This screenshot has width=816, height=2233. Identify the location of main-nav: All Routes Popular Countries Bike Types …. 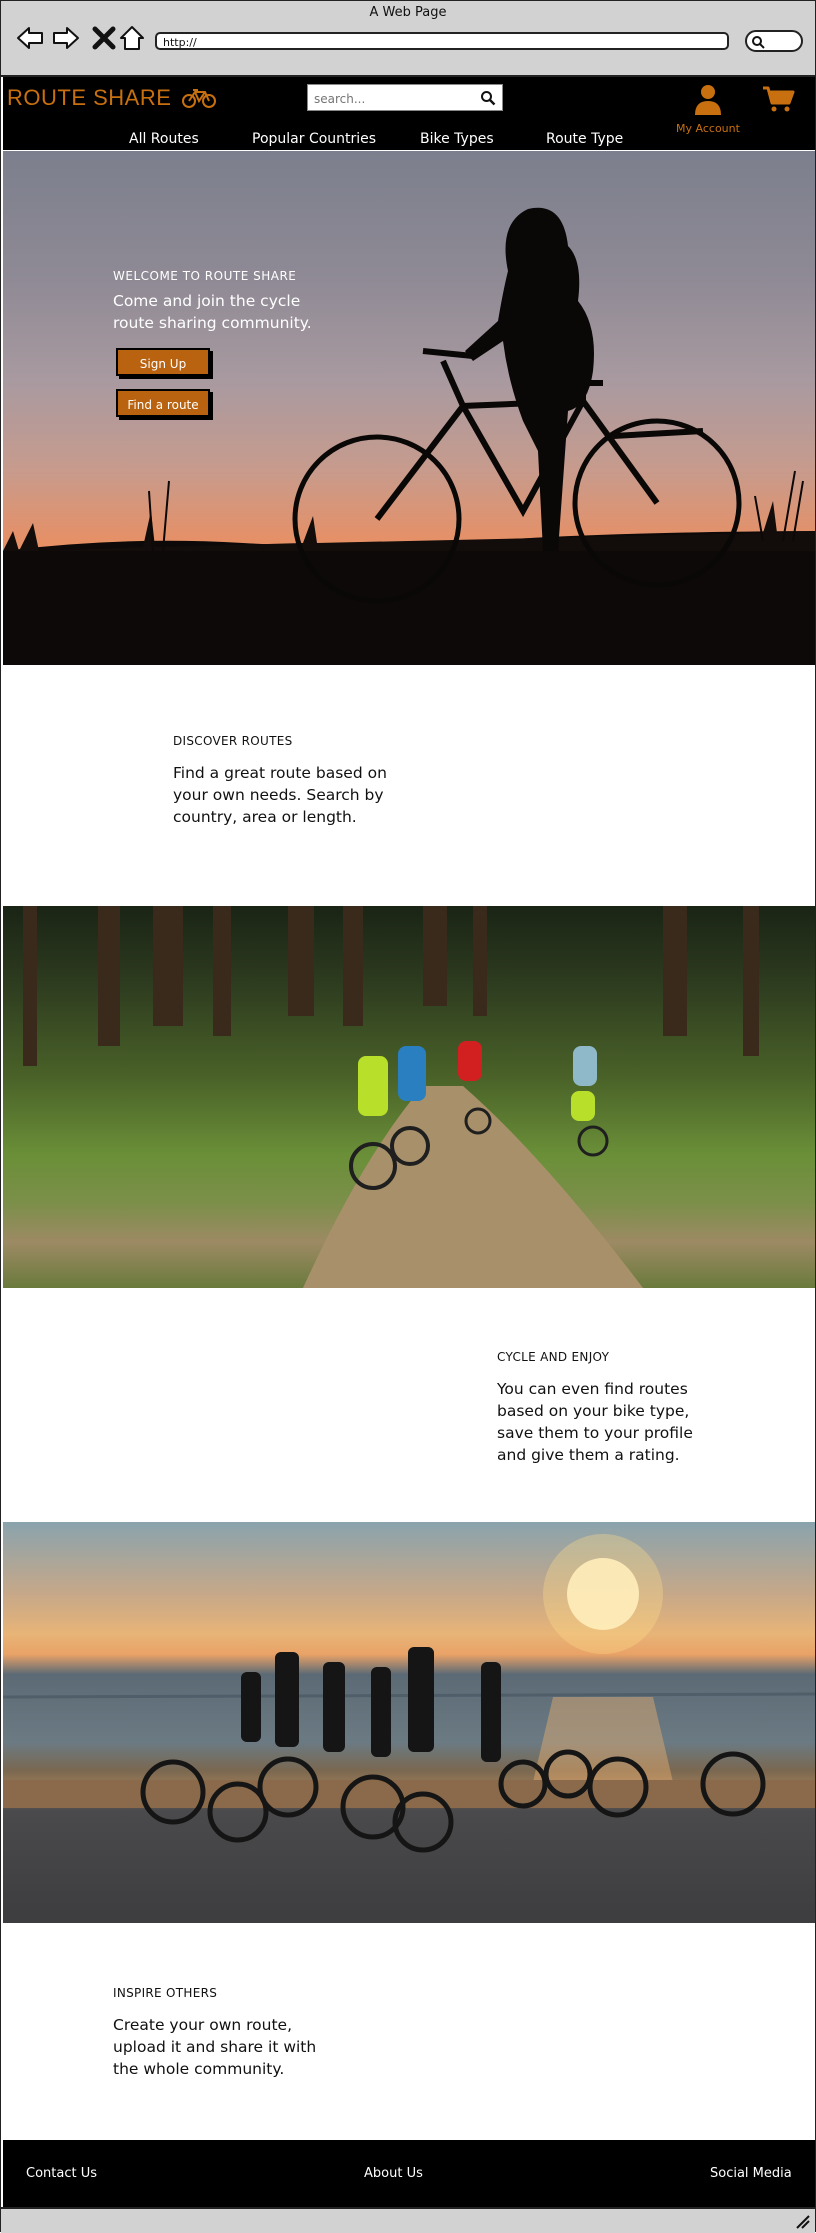
(409, 140).